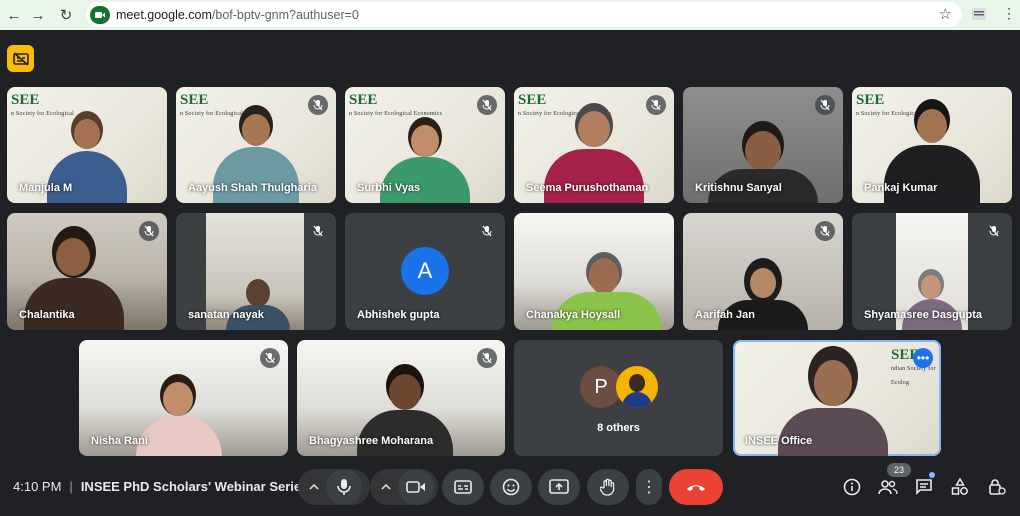 The image size is (1020, 516). Describe the element at coordinates (46, 188) in the screenshot. I see `participant-name: Manjula M` at that location.